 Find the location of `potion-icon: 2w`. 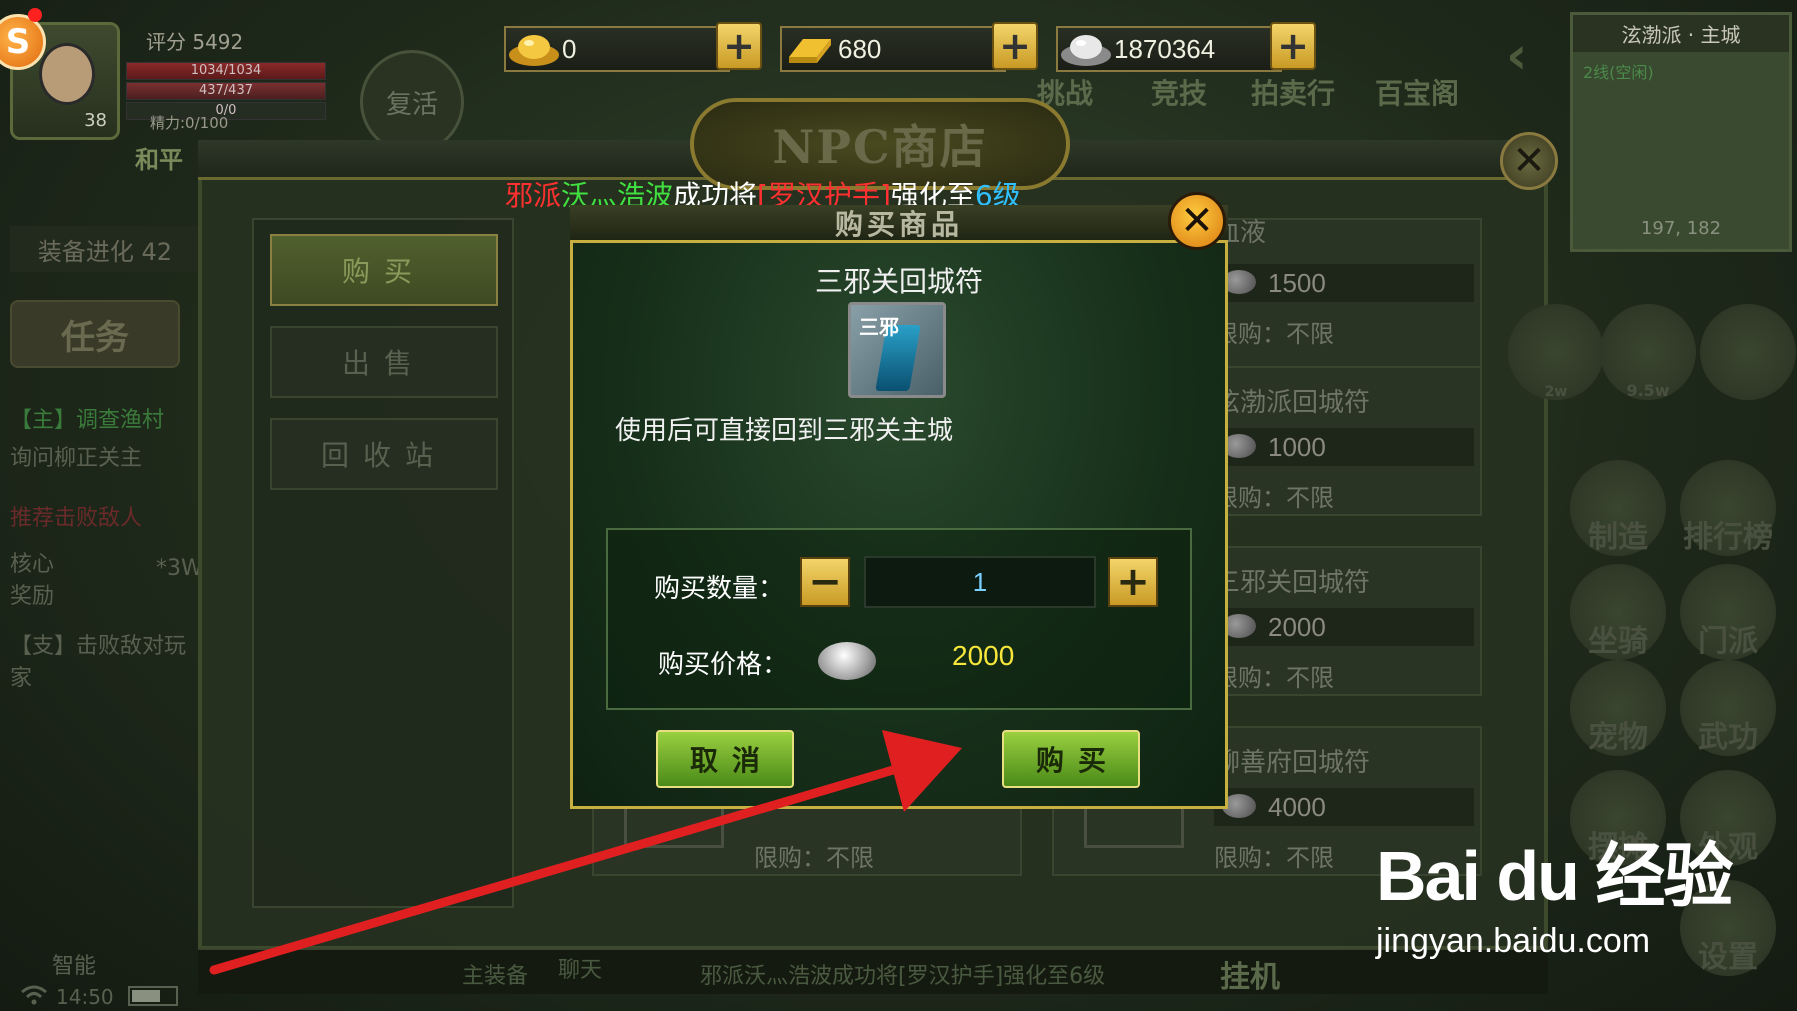

potion-icon: 2w is located at coordinates (1556, 352).